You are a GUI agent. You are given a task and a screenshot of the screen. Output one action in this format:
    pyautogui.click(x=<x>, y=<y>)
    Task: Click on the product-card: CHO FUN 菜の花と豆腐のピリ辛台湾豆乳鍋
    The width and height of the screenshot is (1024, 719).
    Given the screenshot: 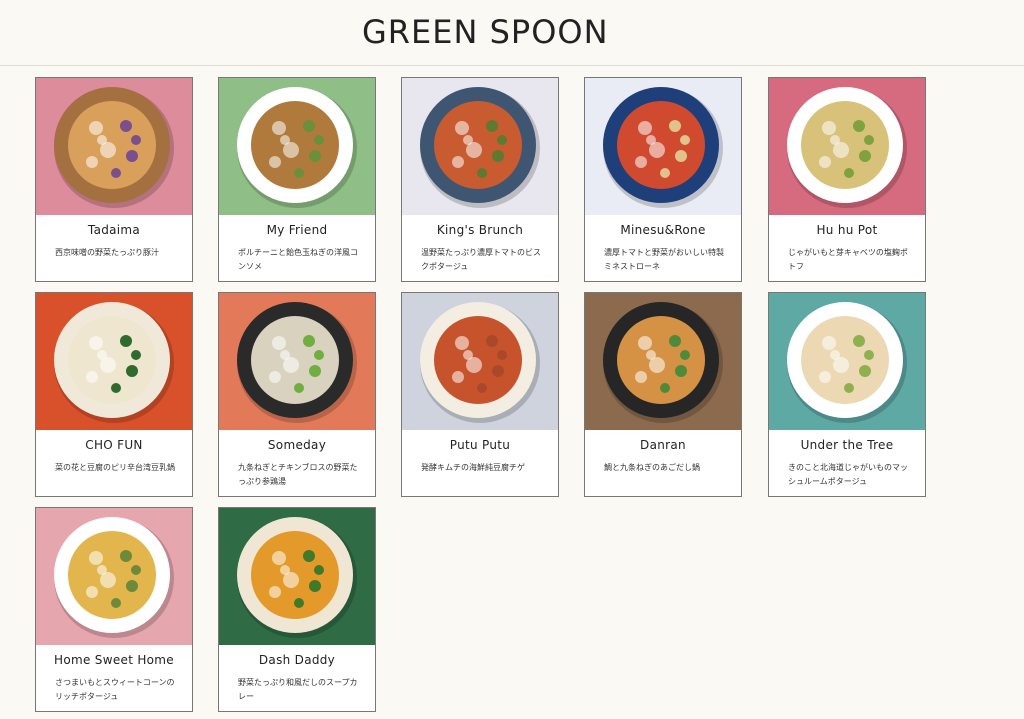 What is the action you would take?
    pyautogui.click(x=114, y=394)
    